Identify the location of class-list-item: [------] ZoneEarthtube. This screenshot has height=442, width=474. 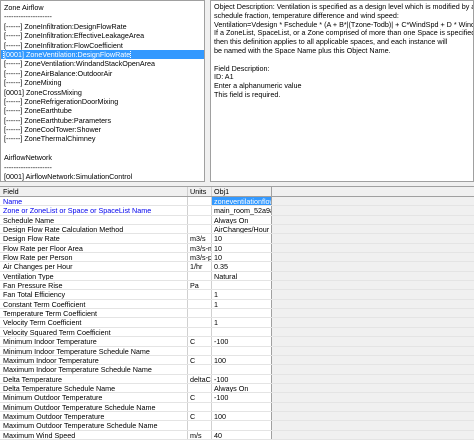
(102, 110).